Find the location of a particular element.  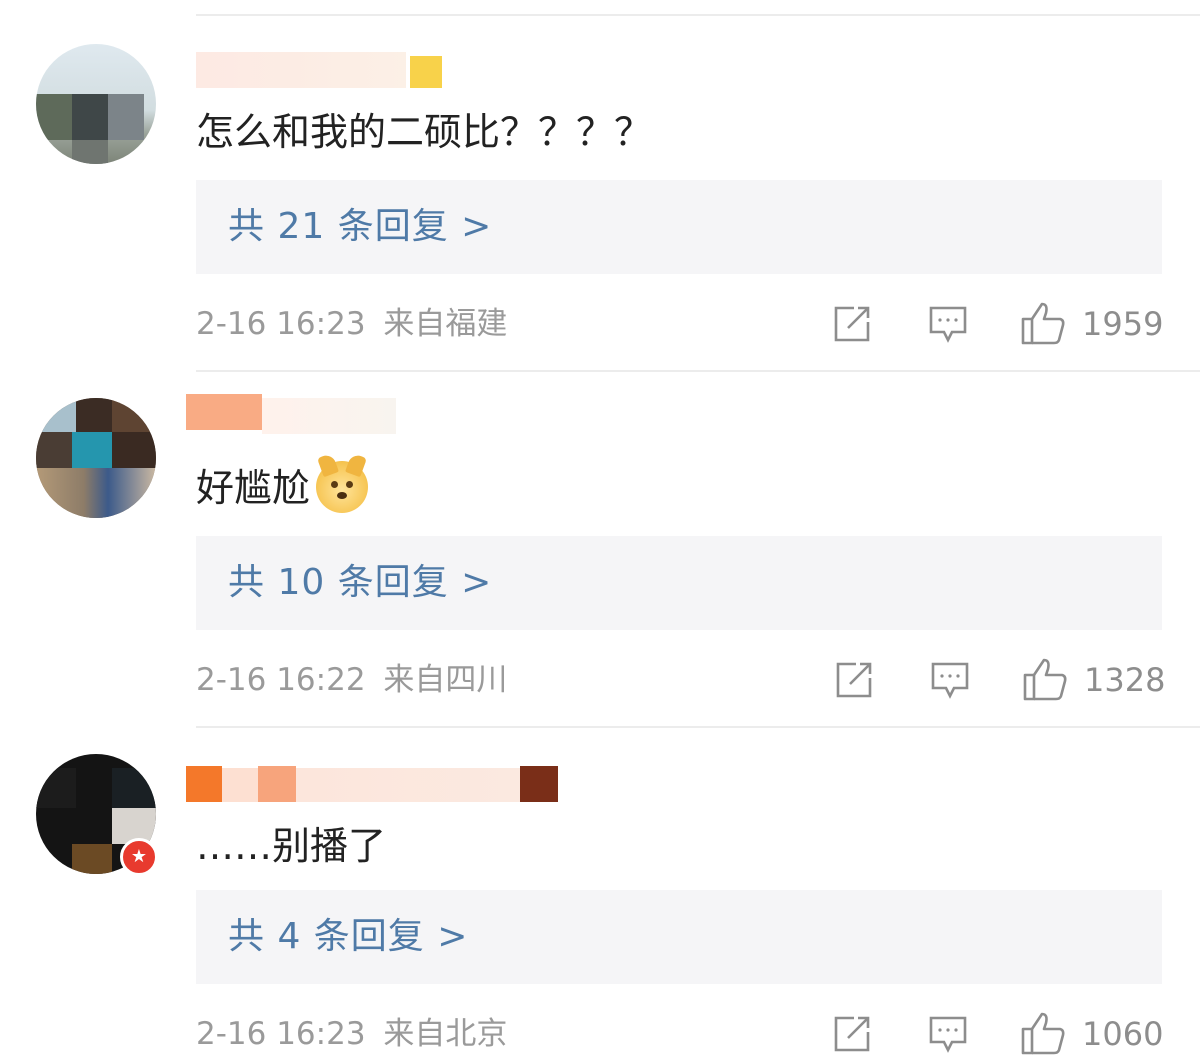

comment-meta: 2-16 16:23 来自福建 is located at coordinates (351, 324).